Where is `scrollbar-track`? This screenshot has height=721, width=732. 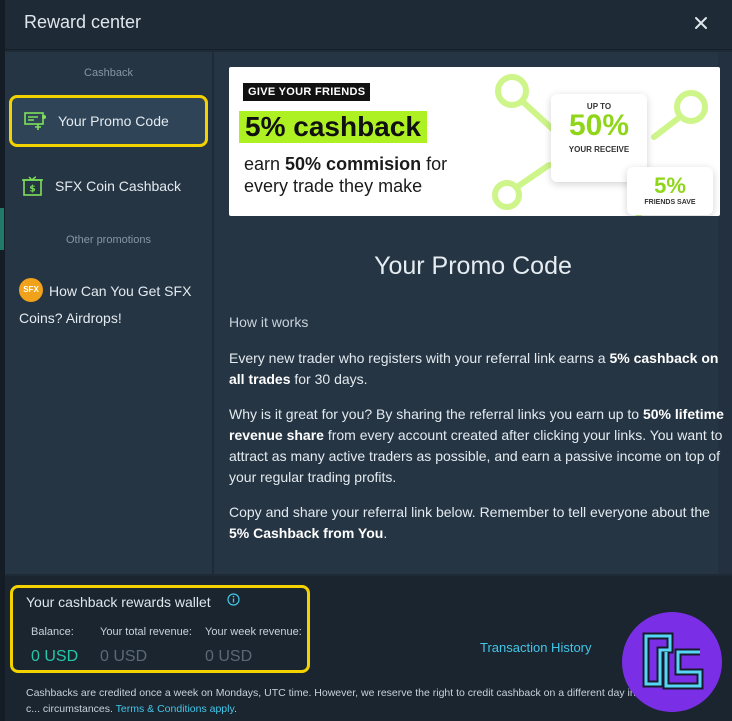
scrollbar-track is located at coordinates (725, 313).